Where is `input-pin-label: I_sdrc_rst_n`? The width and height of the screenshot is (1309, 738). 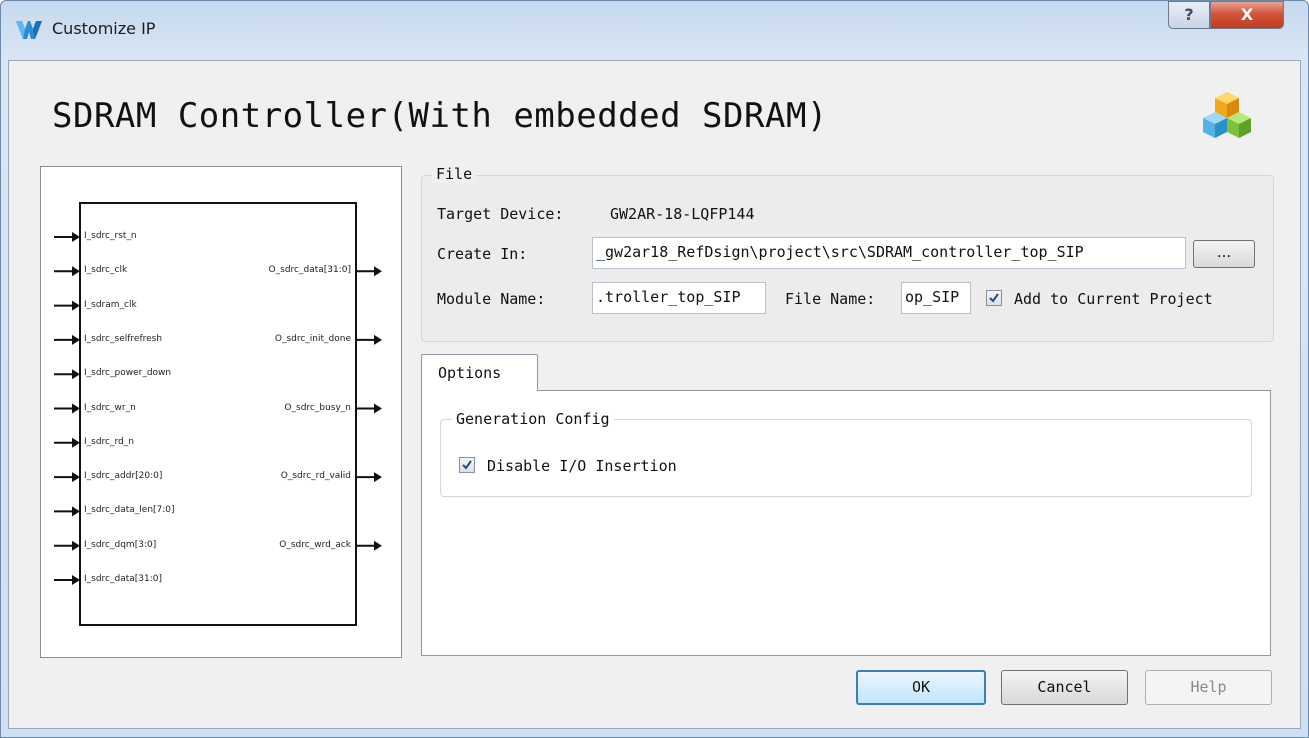
input-pin-label: I_sdrc_rst_n is located at coordinates (110, 236).